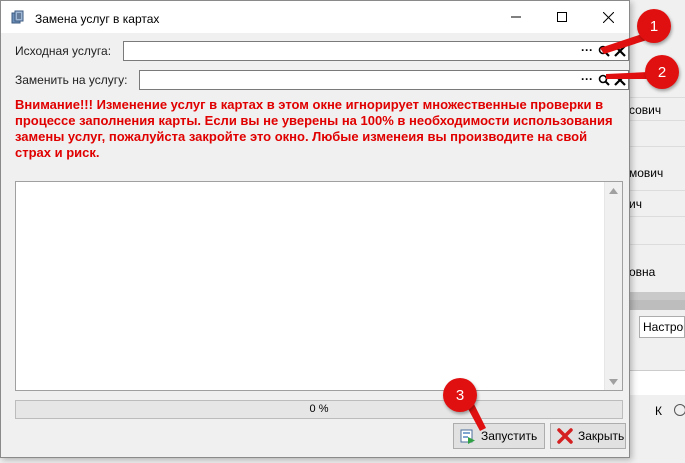 This screenshot has height=463, width=685. I want to click on background-row-text: овна, so click(642, 272).